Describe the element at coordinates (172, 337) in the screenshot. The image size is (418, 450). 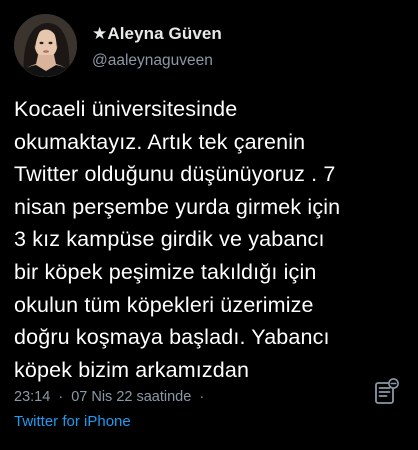
I see `tweet-text-line: doğru koşmaya başladı. Yabancı` at that location.